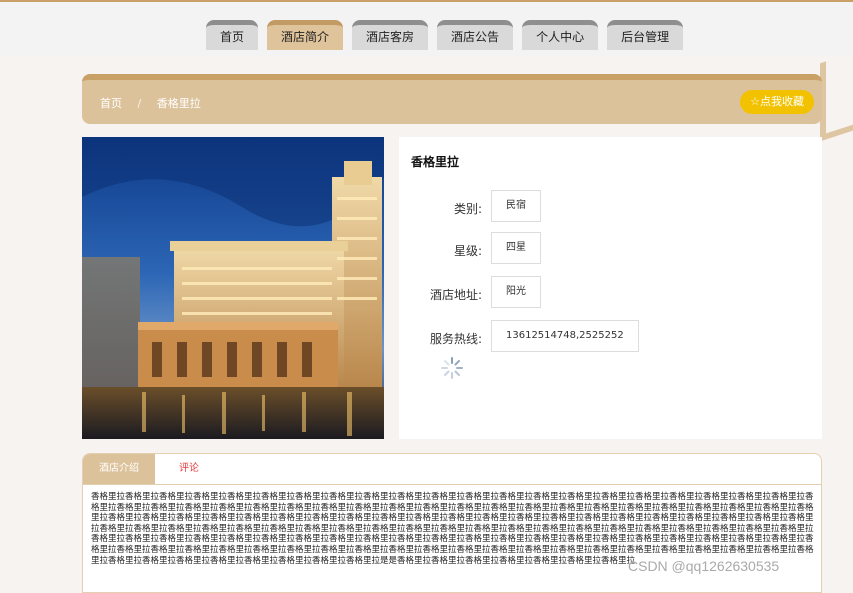 This screenshot has height=593, width=853. I want to click on nav-hotel-intro: 酒店简介, so click(305, 35).